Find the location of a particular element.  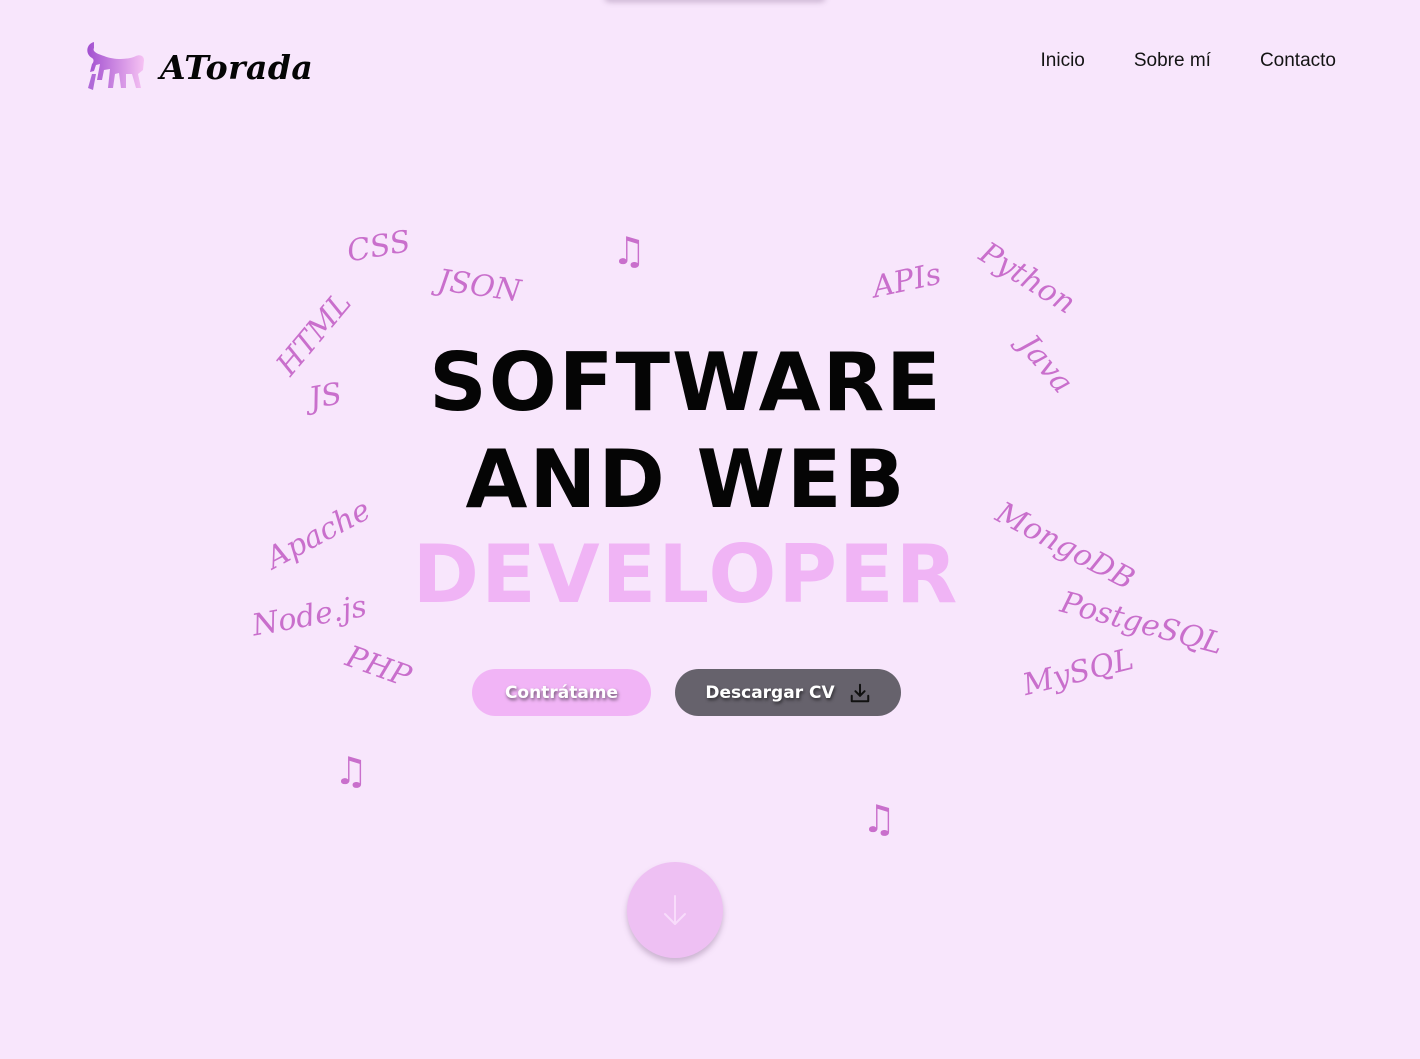

nav-sobre-mi: Sobre mí is located at coordinates (1172, 61).